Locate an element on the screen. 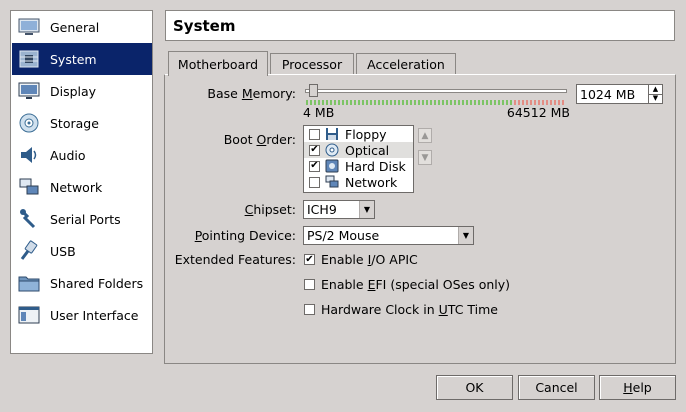 This screenshot has height=412, width=686. chipset-select: ICH9 ▼ is located at coordinates (339, 209).